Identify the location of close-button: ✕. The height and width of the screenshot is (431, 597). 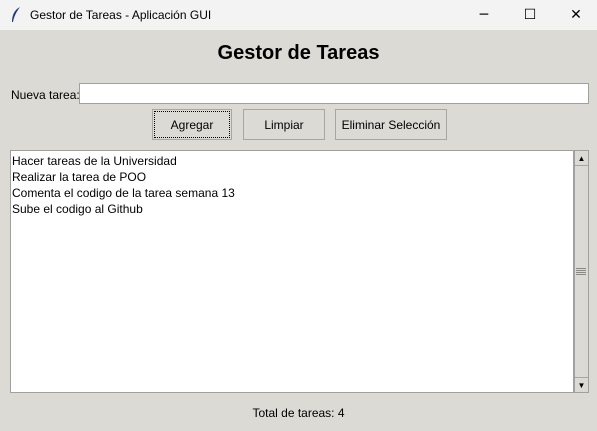
(575, 15).